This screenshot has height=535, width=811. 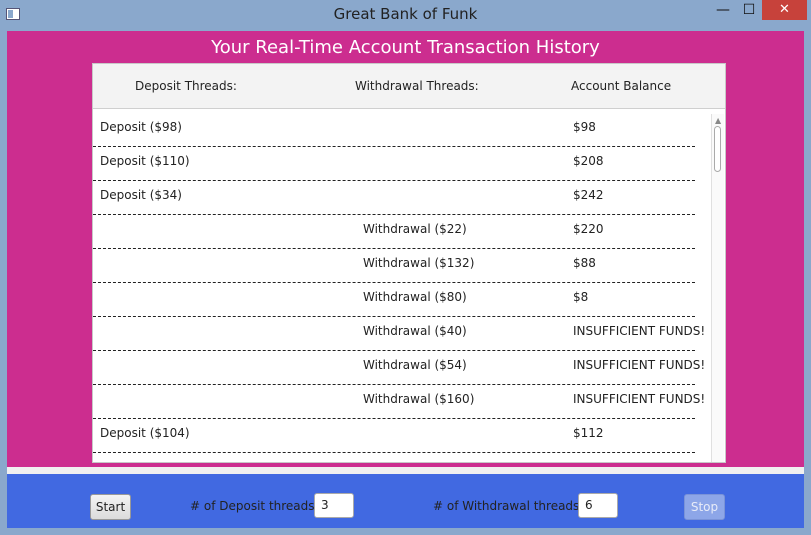 I want to click on deposit-cell: Deposit ($34), so click(x=141, y=195).